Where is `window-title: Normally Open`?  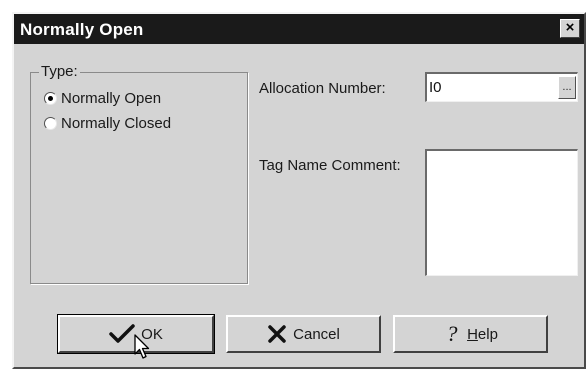
window-title: Normally Open is located at coordinates (82, 29).